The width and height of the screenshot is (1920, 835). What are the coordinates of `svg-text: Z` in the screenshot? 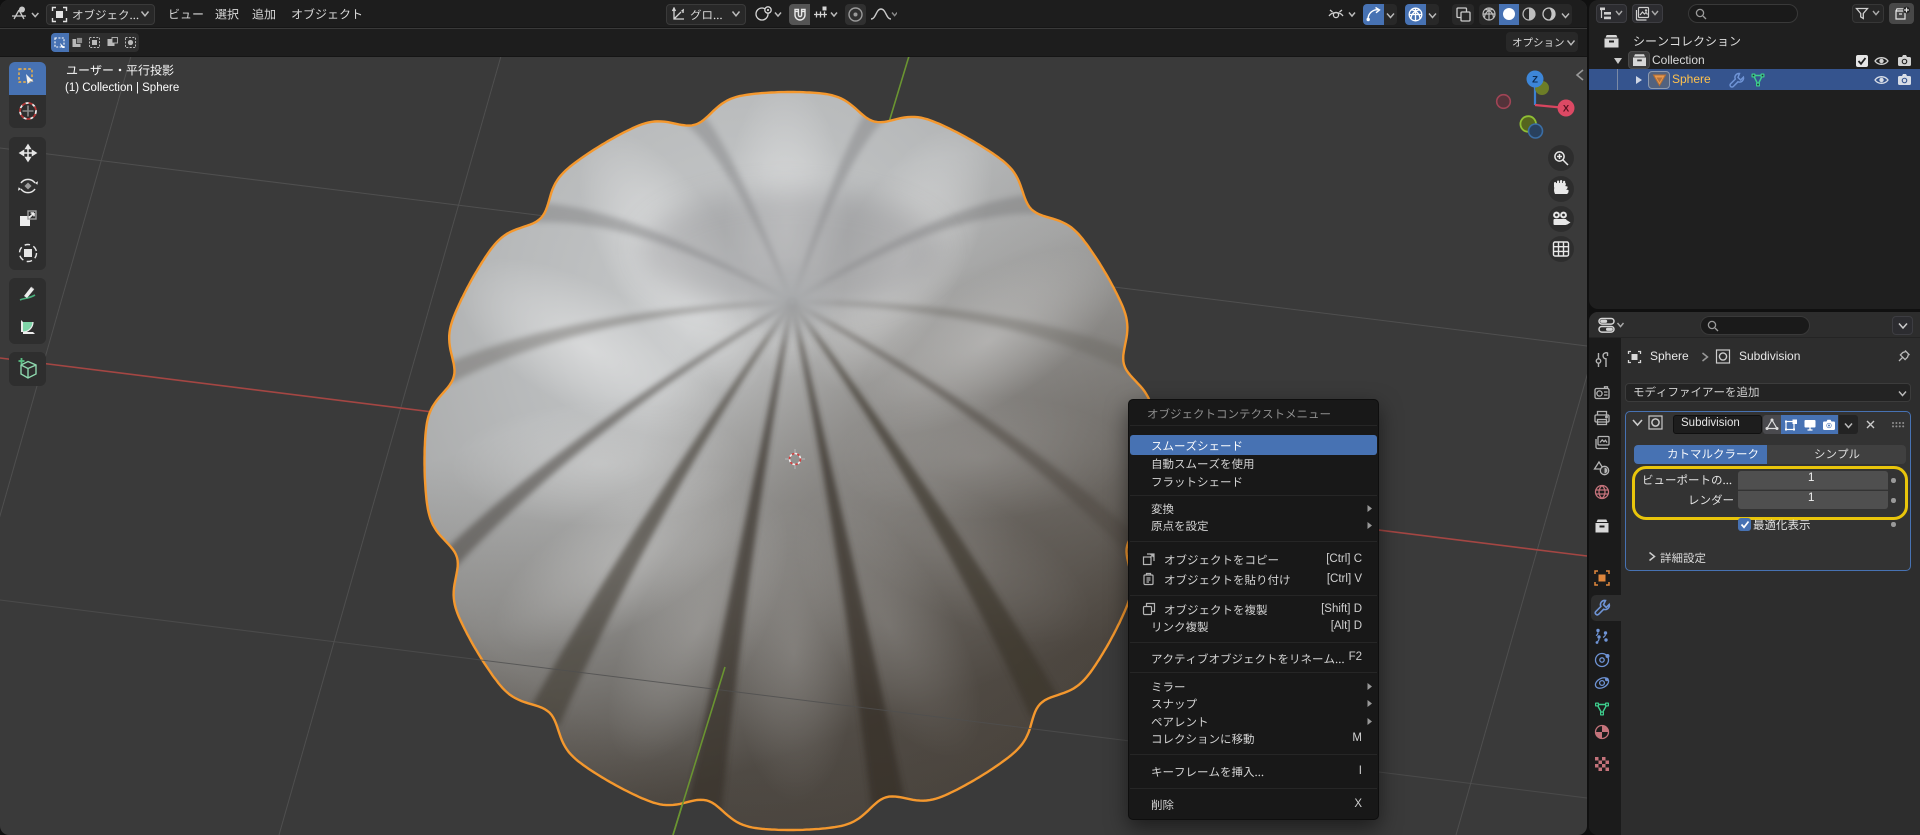 It's located at (1535, 79).